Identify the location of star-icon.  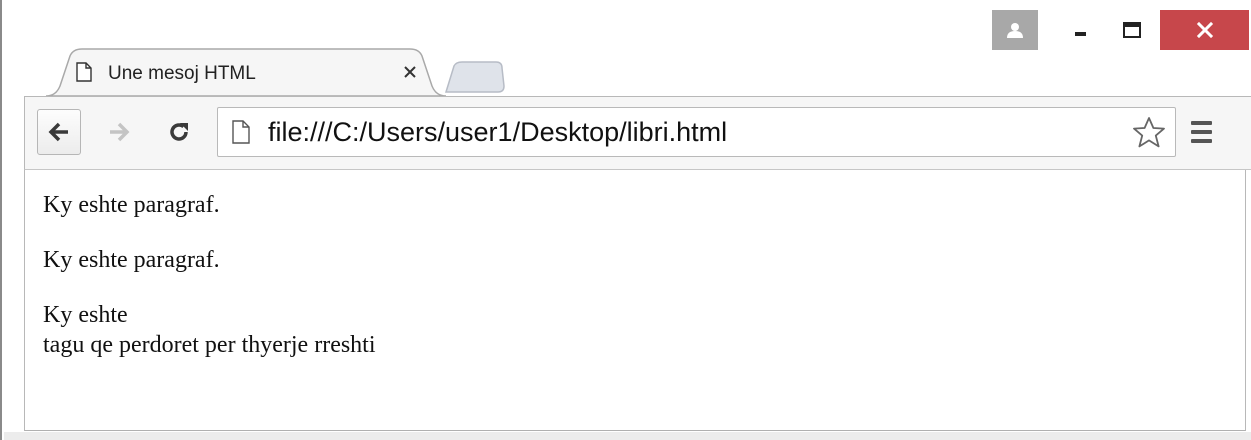
(1149, 133).